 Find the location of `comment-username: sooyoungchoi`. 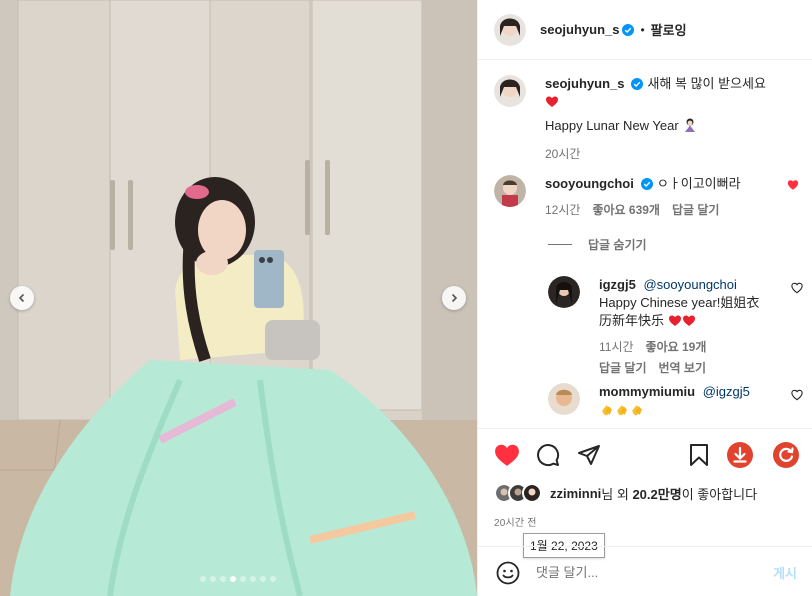

comment-username: sooyoungchoi is located at coordinates (589, 183).